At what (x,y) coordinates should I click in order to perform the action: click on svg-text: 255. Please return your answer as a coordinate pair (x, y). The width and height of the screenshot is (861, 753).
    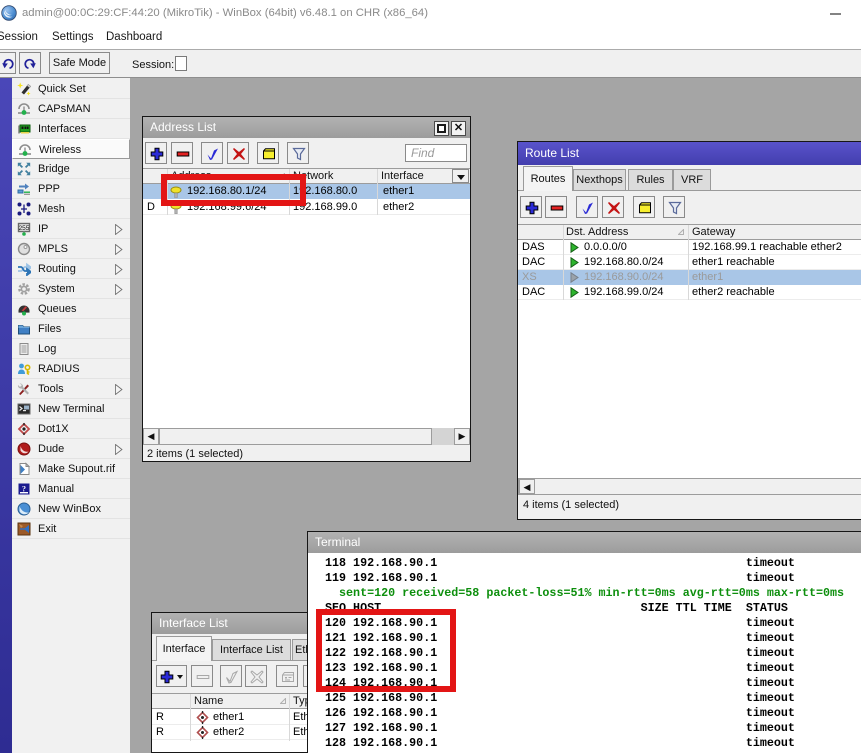
    Looking at the image, I should click on (24, 228).